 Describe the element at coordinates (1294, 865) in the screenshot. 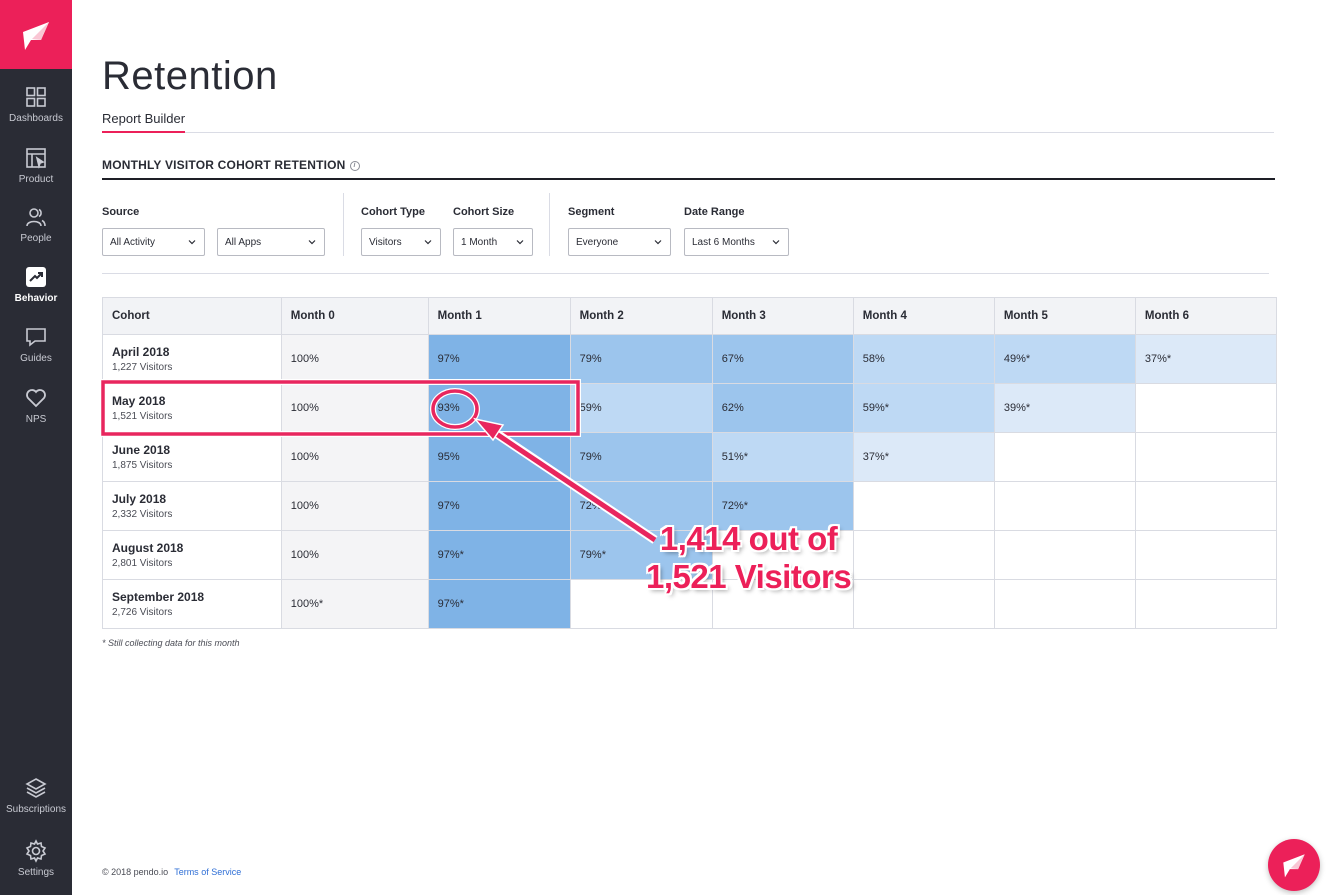

I see `resource-center-button` at that location.